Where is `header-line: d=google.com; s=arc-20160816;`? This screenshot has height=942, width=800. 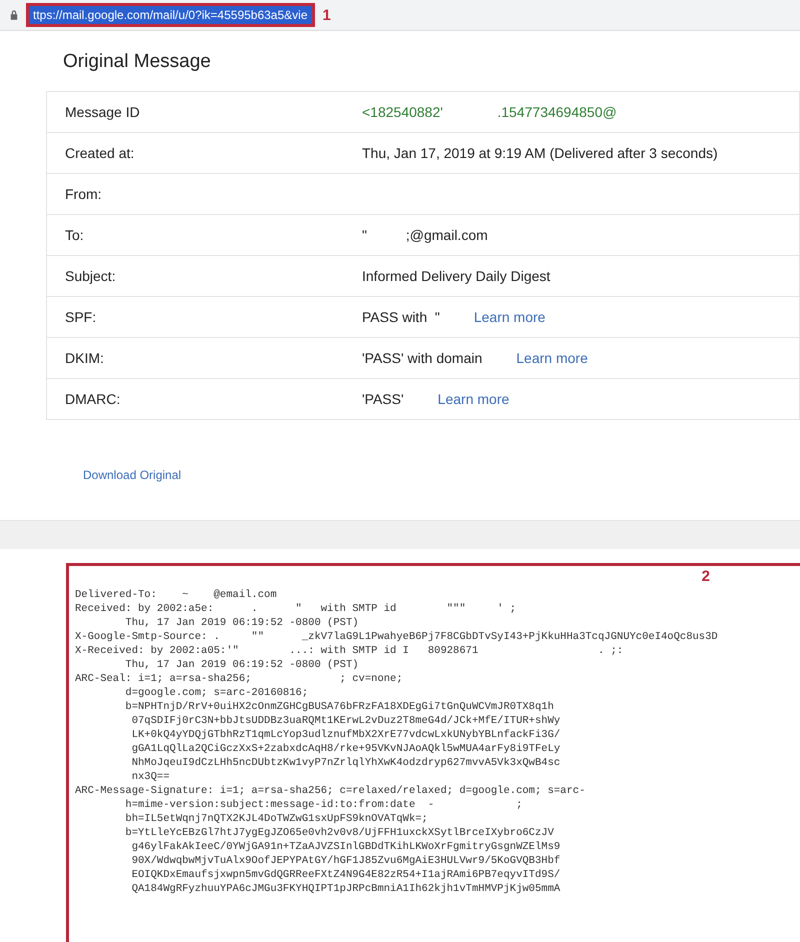 header-line: d=google.com; s=arc-20160816; is located at coordinates (217, 693).